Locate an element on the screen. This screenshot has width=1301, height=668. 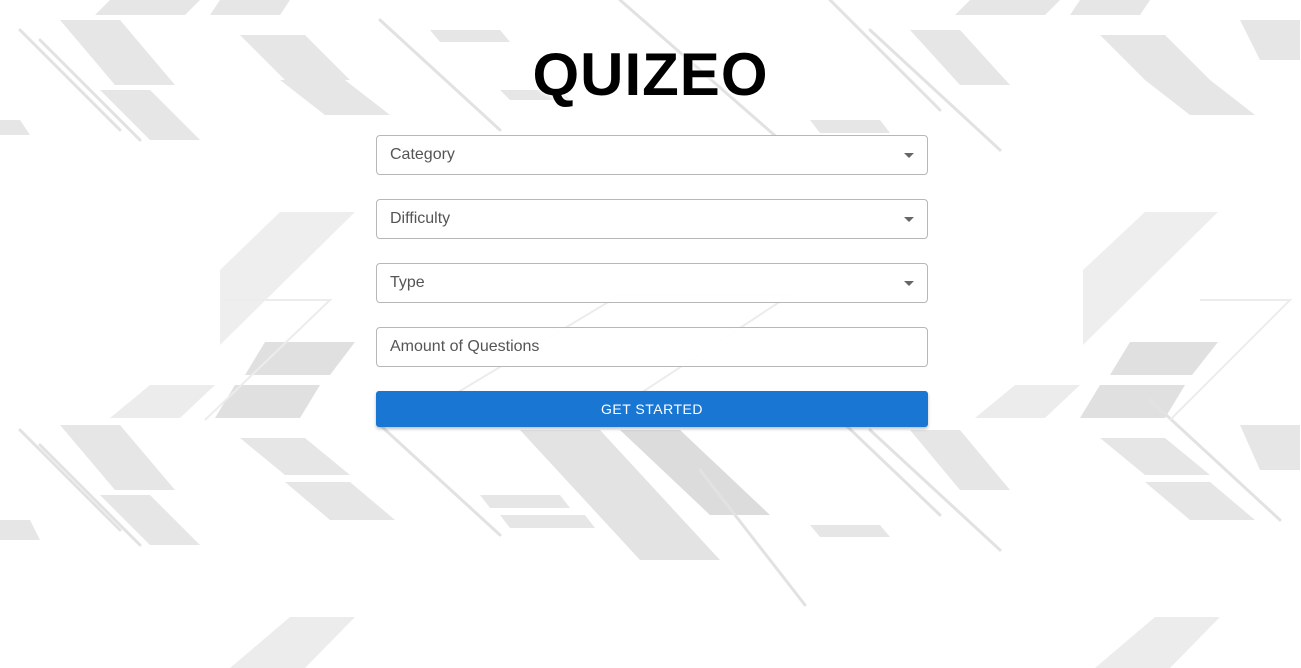
amount-of-questions-input is located at coordinates (652, 347).